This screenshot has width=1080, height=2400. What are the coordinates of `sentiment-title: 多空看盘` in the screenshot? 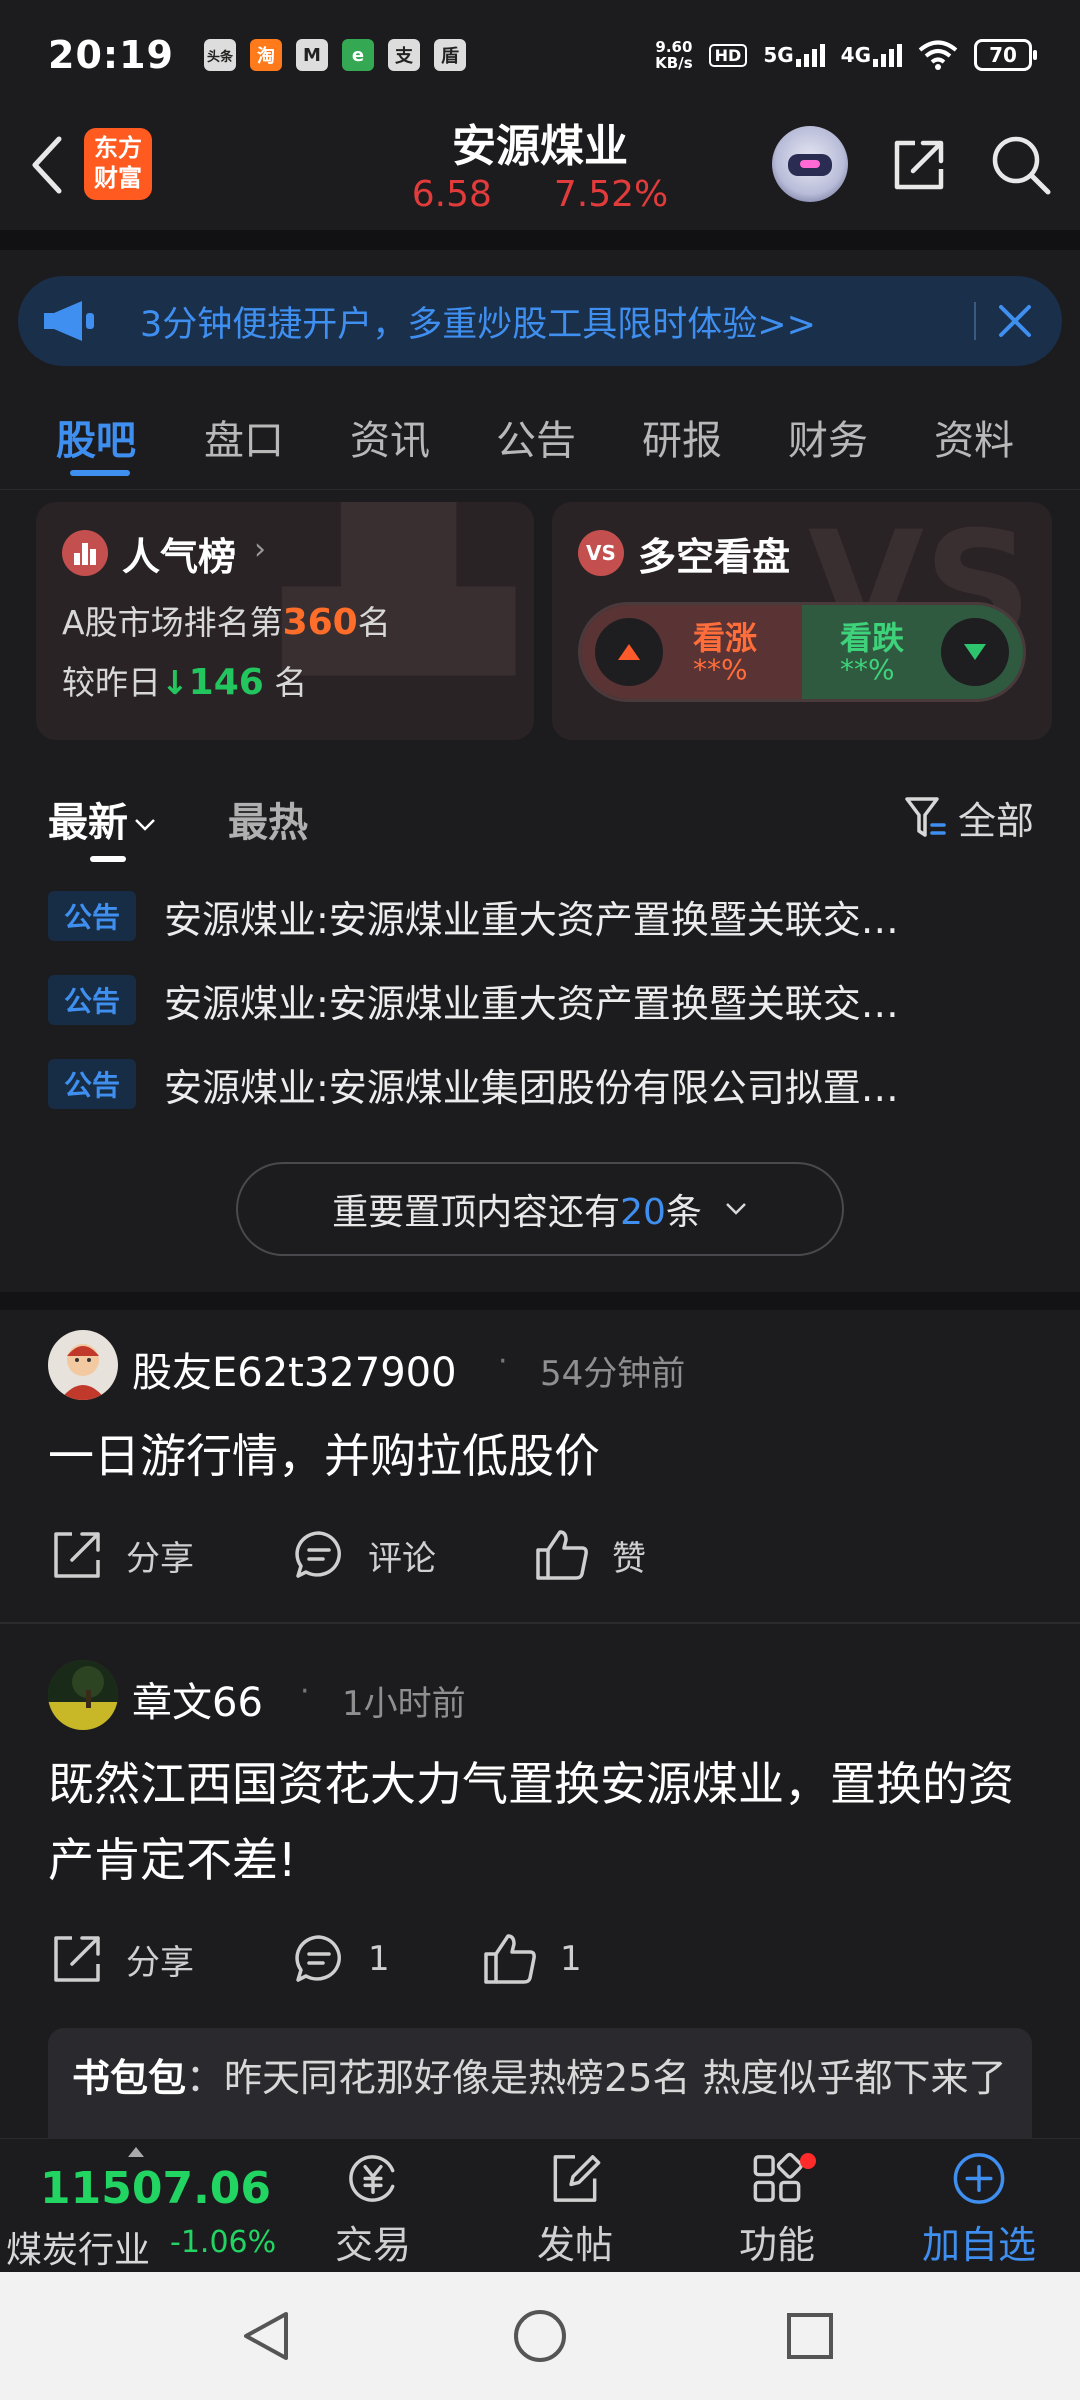 It's located at (714, 557).